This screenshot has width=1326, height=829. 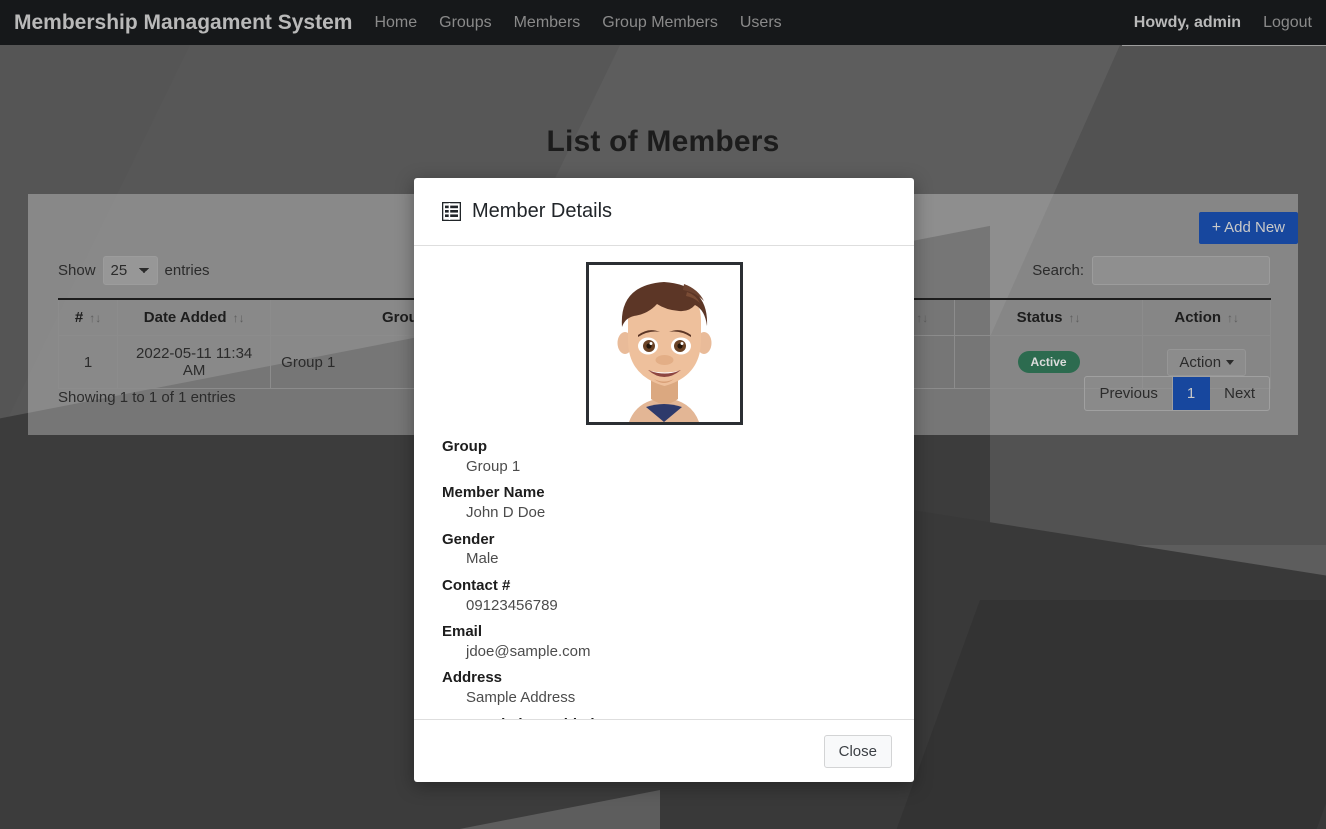 I want to click on field-group: Group Group 1, so click(x=664, y=457).